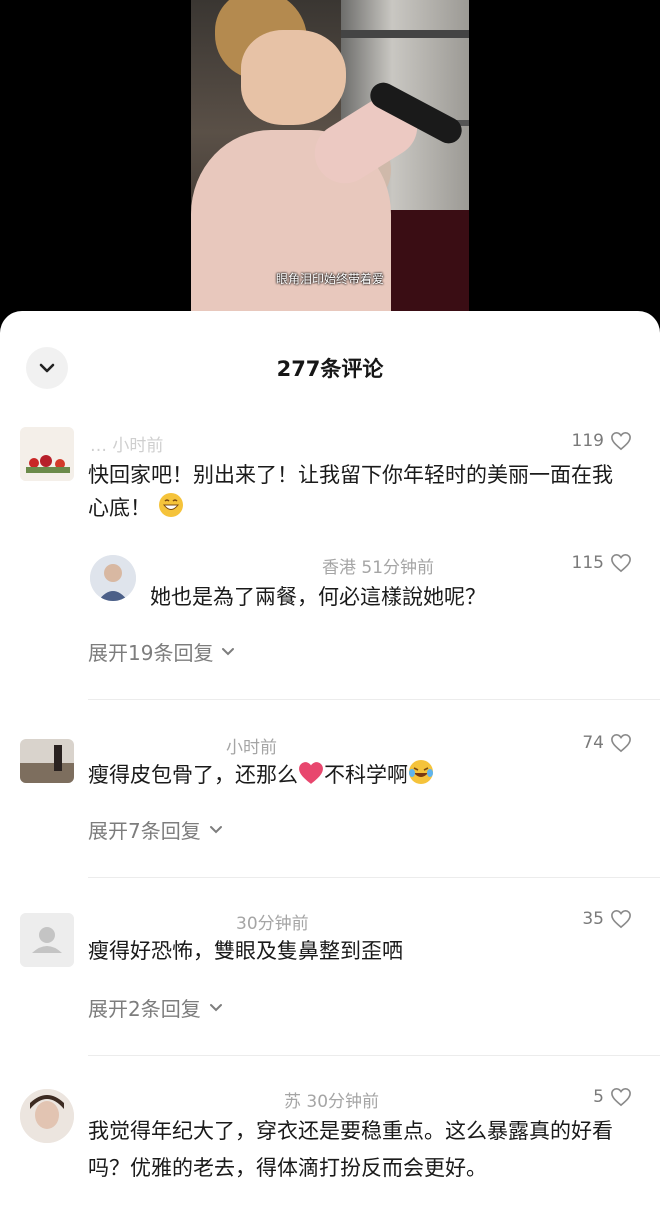 The image size is (660, 1218). I want to click on like-count: 35, so click(593, 919).